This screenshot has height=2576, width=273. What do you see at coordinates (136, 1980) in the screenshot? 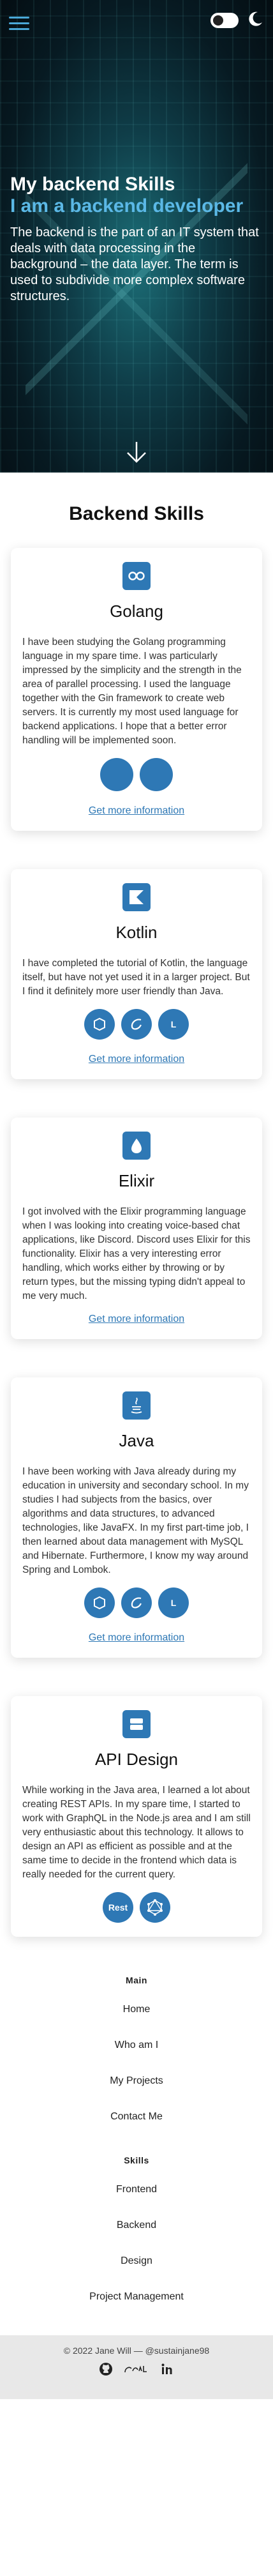
I see `nav-heading-main: Main` at bounding box center [136, 1980].